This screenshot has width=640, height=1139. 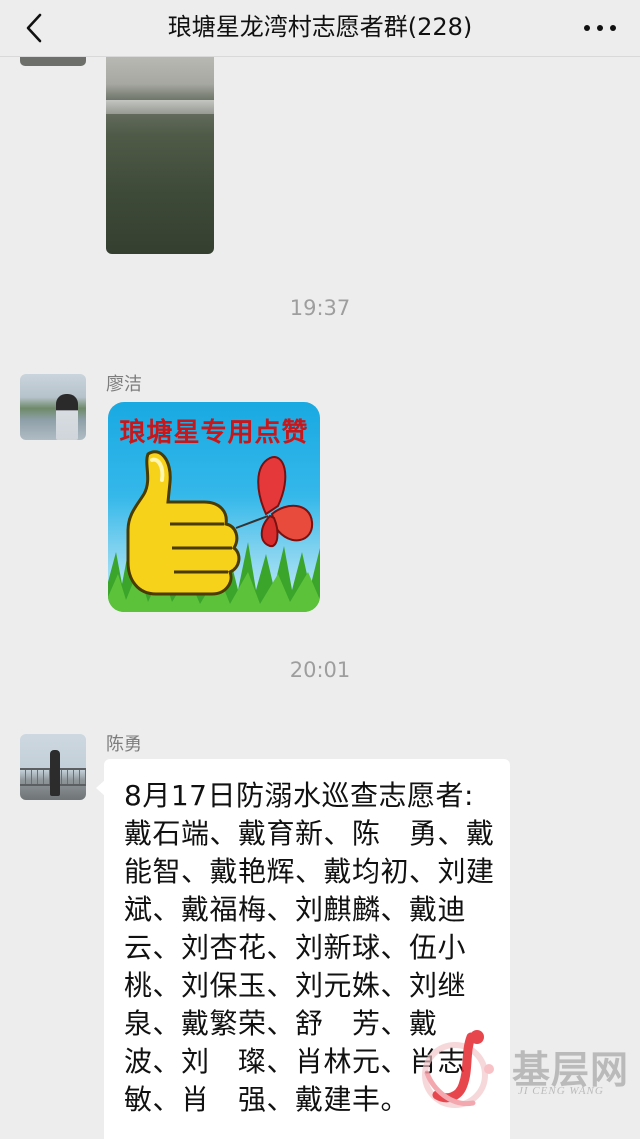 What do you see at coordinates (124, 744) in the screenshot?
I see `sender-name: 陈勇` at bounding box center [124, 744].